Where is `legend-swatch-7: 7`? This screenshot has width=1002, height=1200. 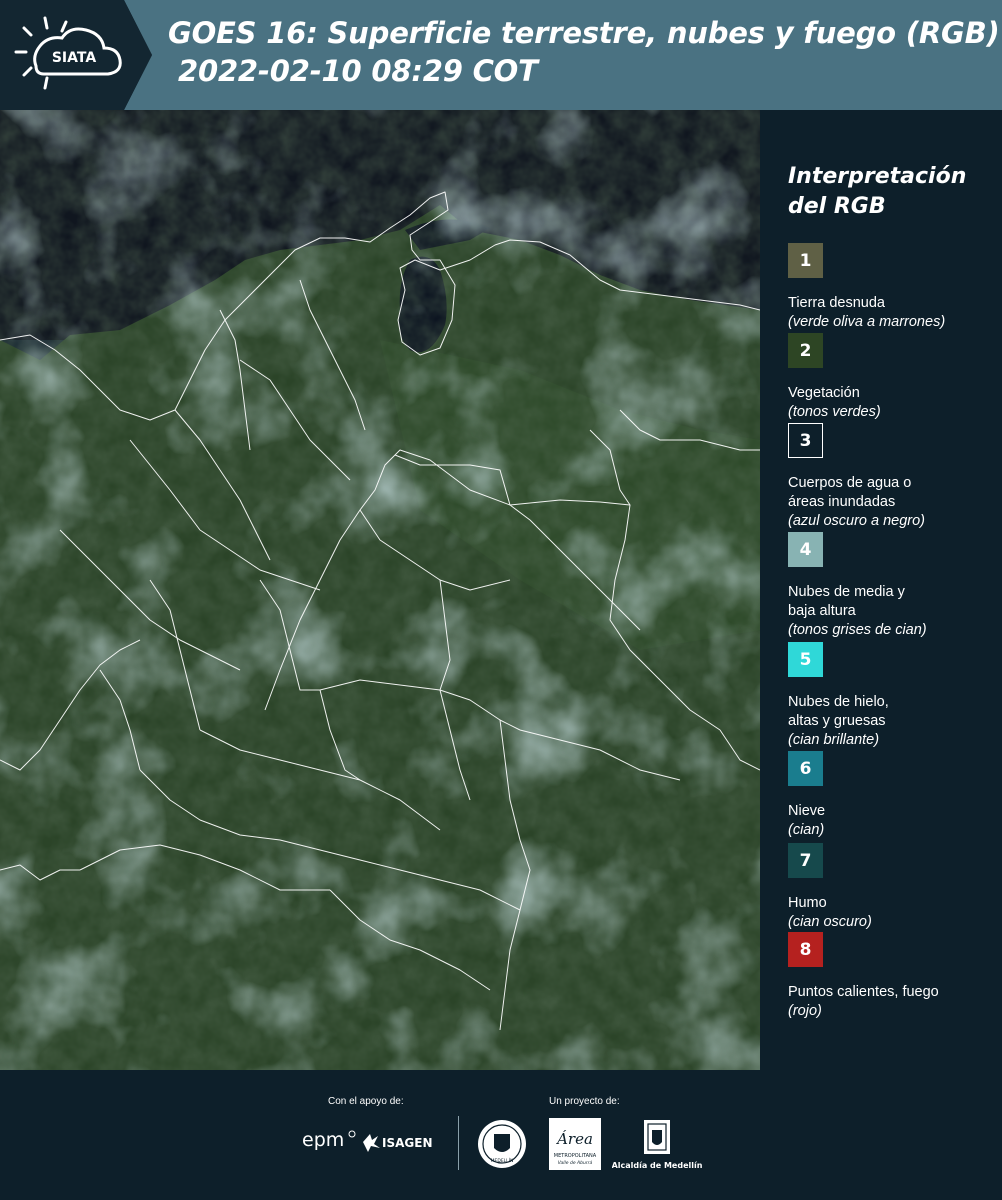 legend-swatch-7: 7 is located at coordinates (805, 860).